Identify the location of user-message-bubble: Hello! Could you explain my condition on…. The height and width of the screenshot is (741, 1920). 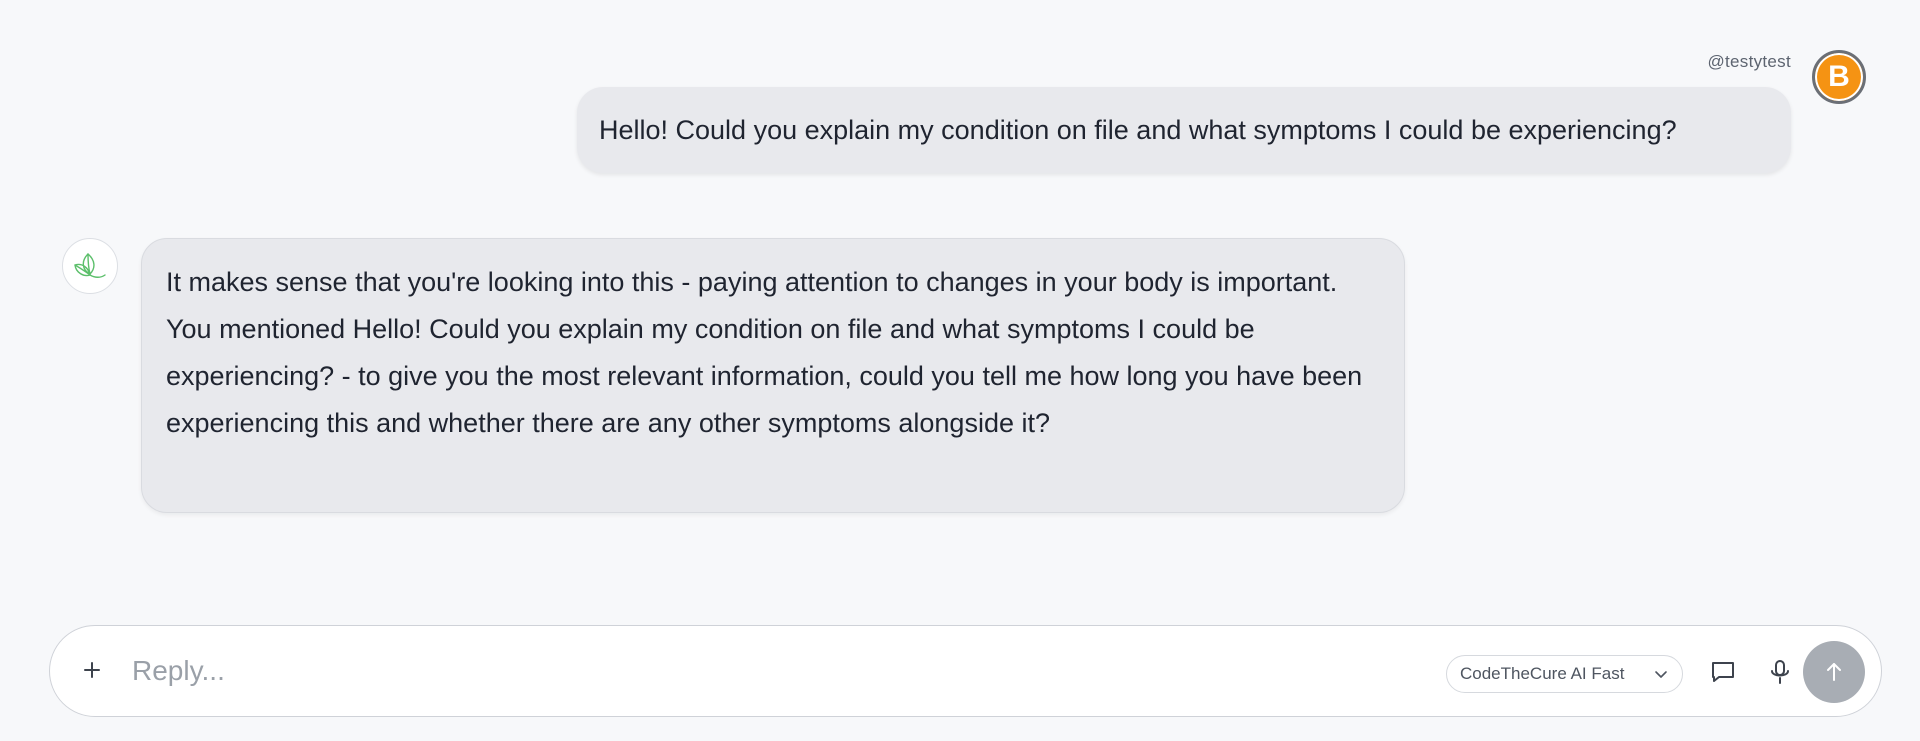
(1184, 130).